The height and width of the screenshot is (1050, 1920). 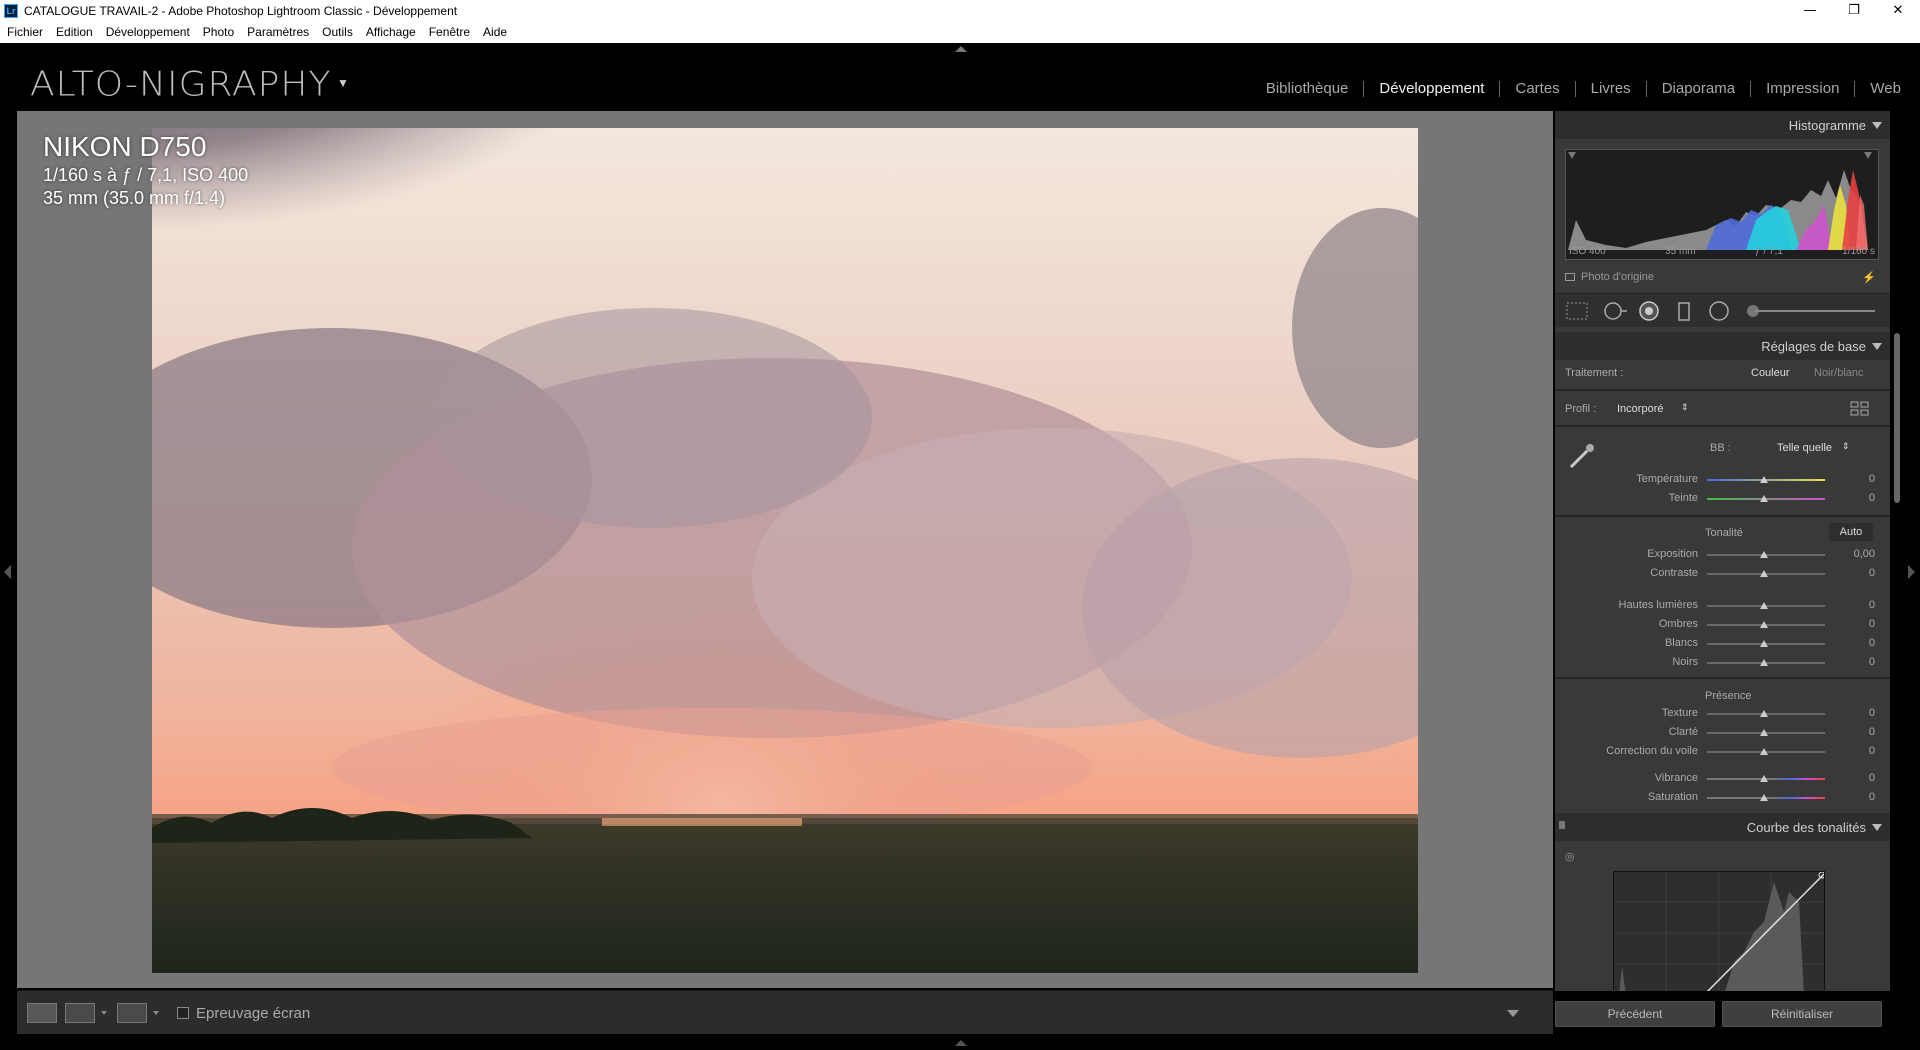 What do you see at coordinates (147, 32) in the screenshot?
I see `menu-developpement: Développement` at bounding box center [147, 32].